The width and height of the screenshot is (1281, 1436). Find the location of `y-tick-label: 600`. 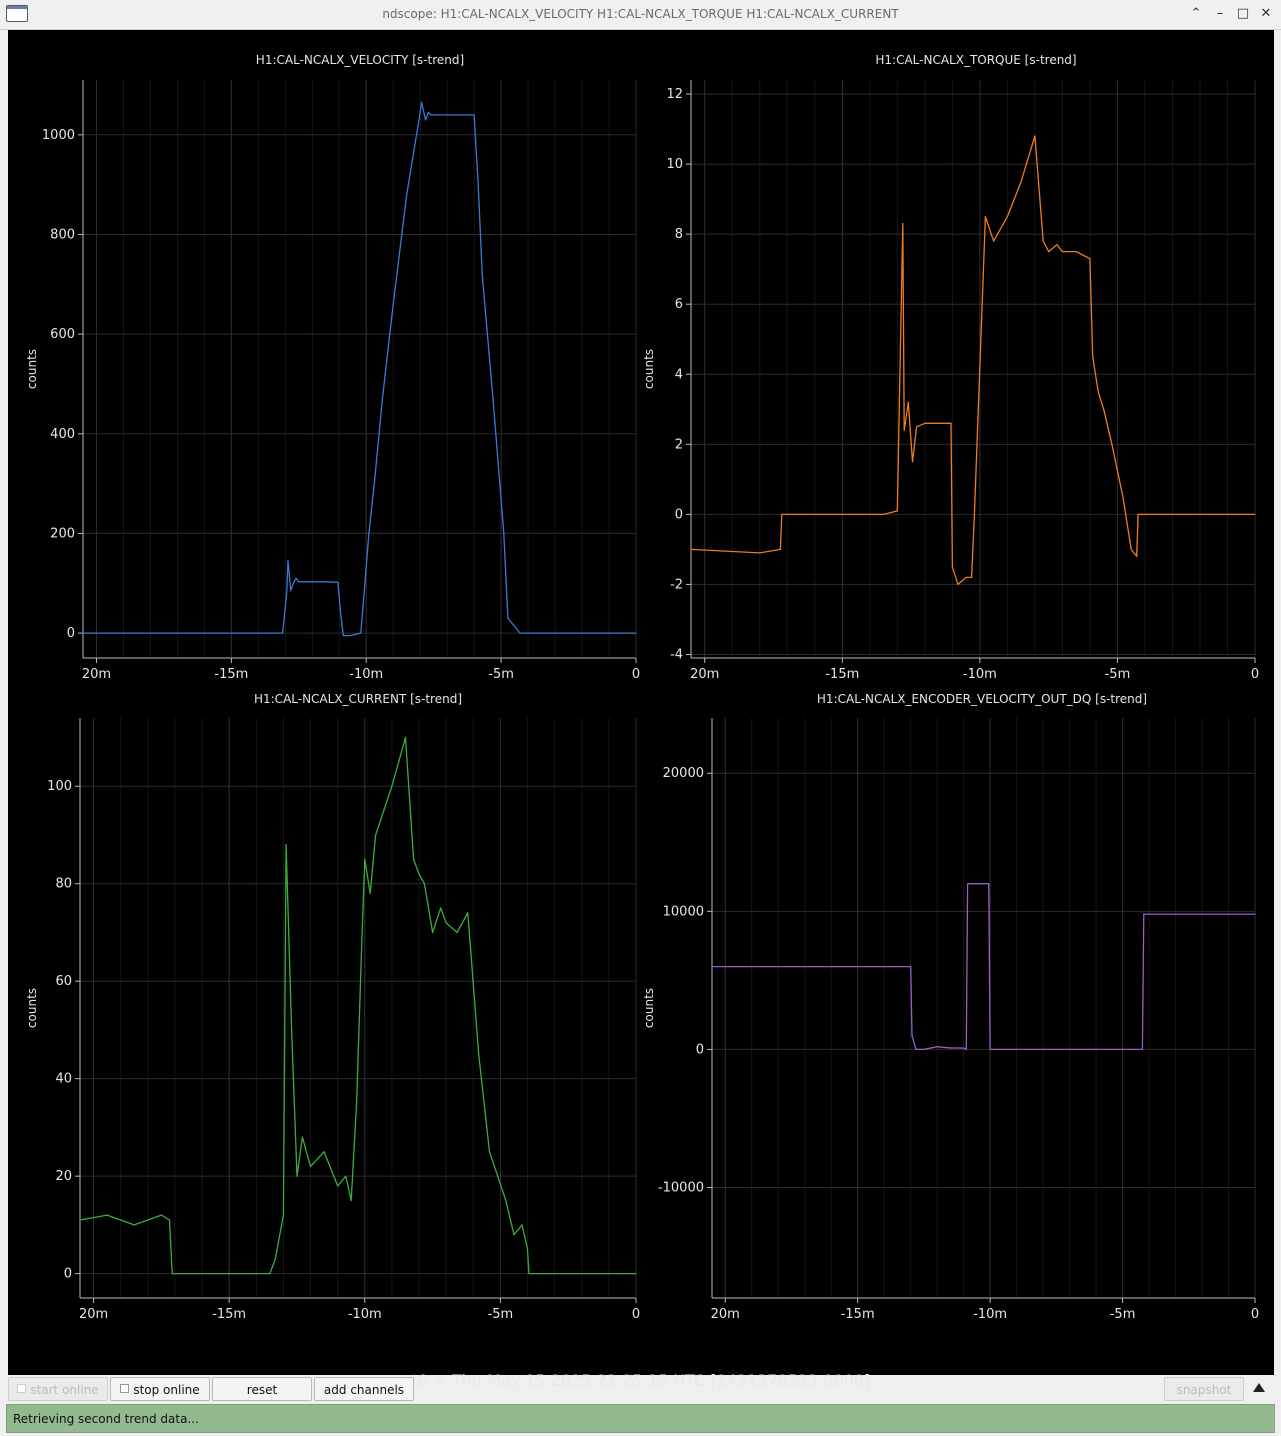

y-tick-label: 600 is located at coordinates (62, 334).